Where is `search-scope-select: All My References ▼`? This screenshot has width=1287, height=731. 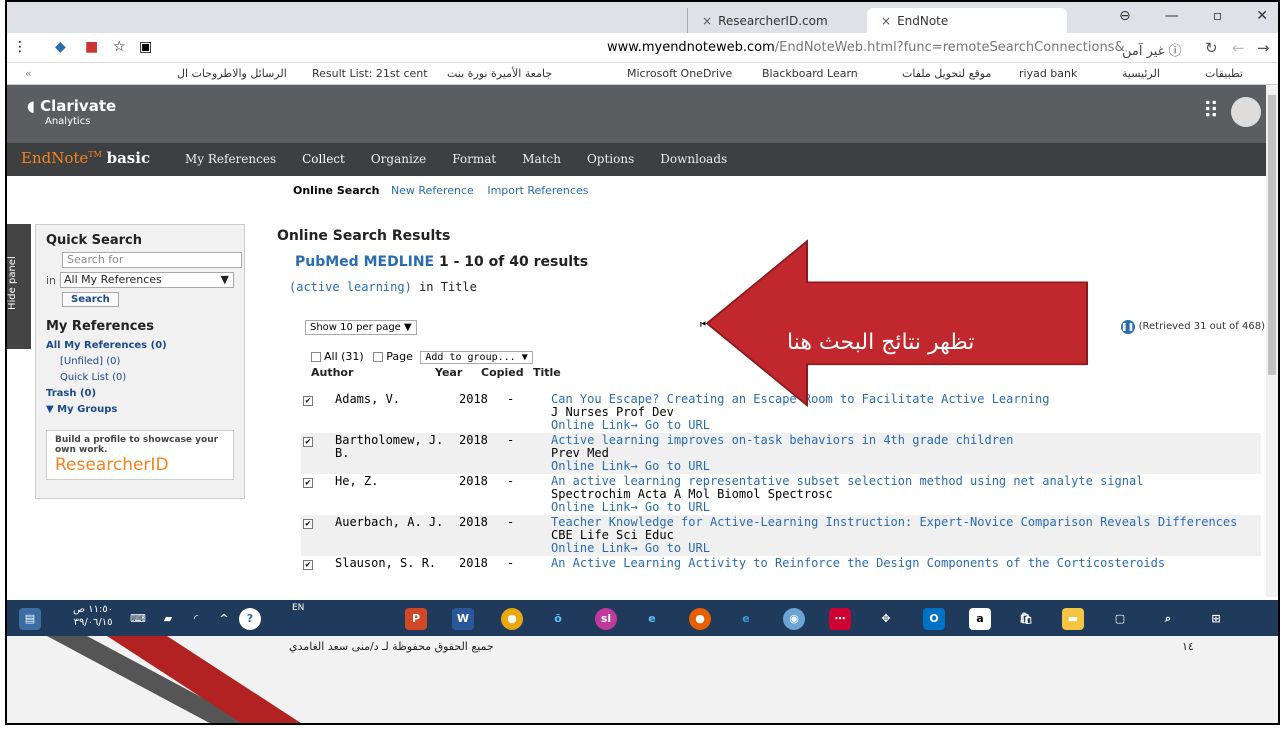
search-scope-select: All My References ▼ is located at coordinates (147, 280).